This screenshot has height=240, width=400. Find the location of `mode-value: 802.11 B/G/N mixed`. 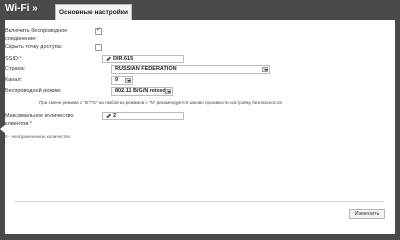

mode-value: 802.11 B/G/N mixed is located at coordinates (140, 91).